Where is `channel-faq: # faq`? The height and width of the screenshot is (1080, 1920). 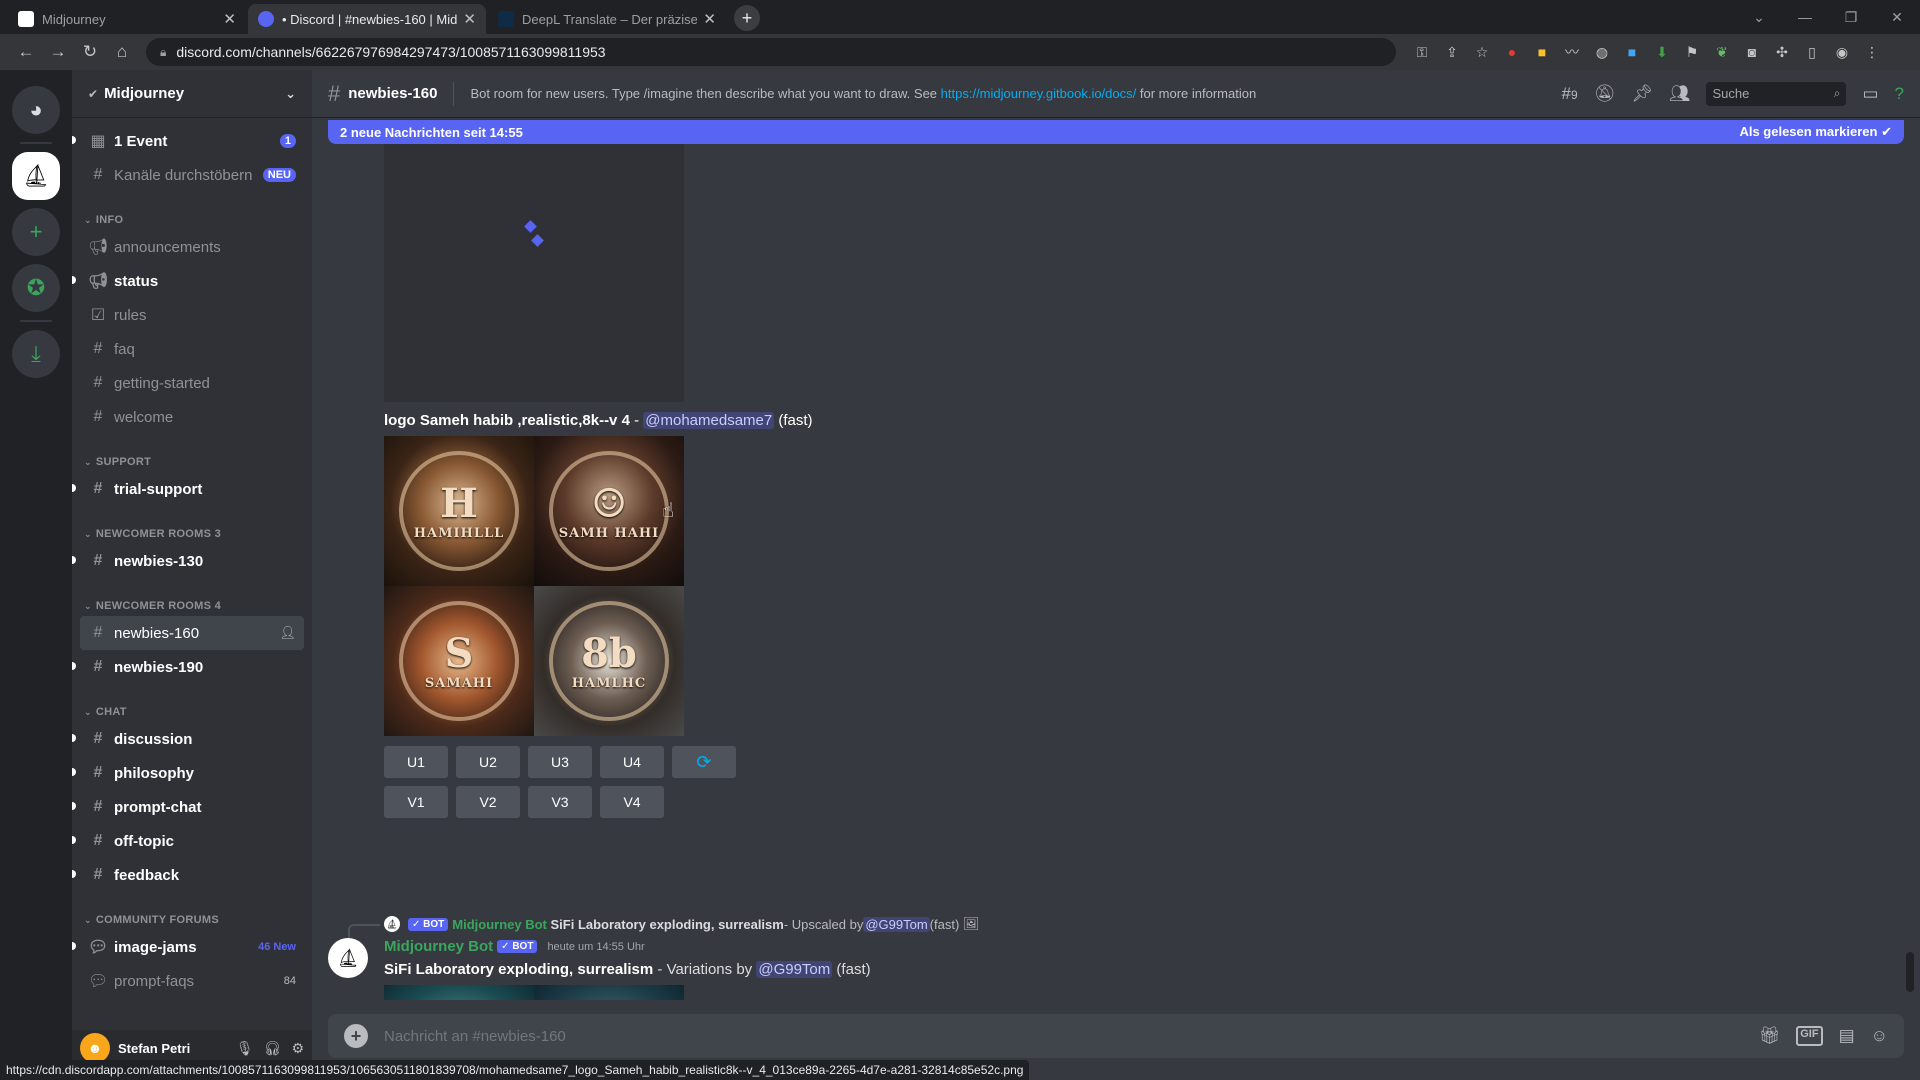
channel-faq: # faq is located at coordinates (192, 349).